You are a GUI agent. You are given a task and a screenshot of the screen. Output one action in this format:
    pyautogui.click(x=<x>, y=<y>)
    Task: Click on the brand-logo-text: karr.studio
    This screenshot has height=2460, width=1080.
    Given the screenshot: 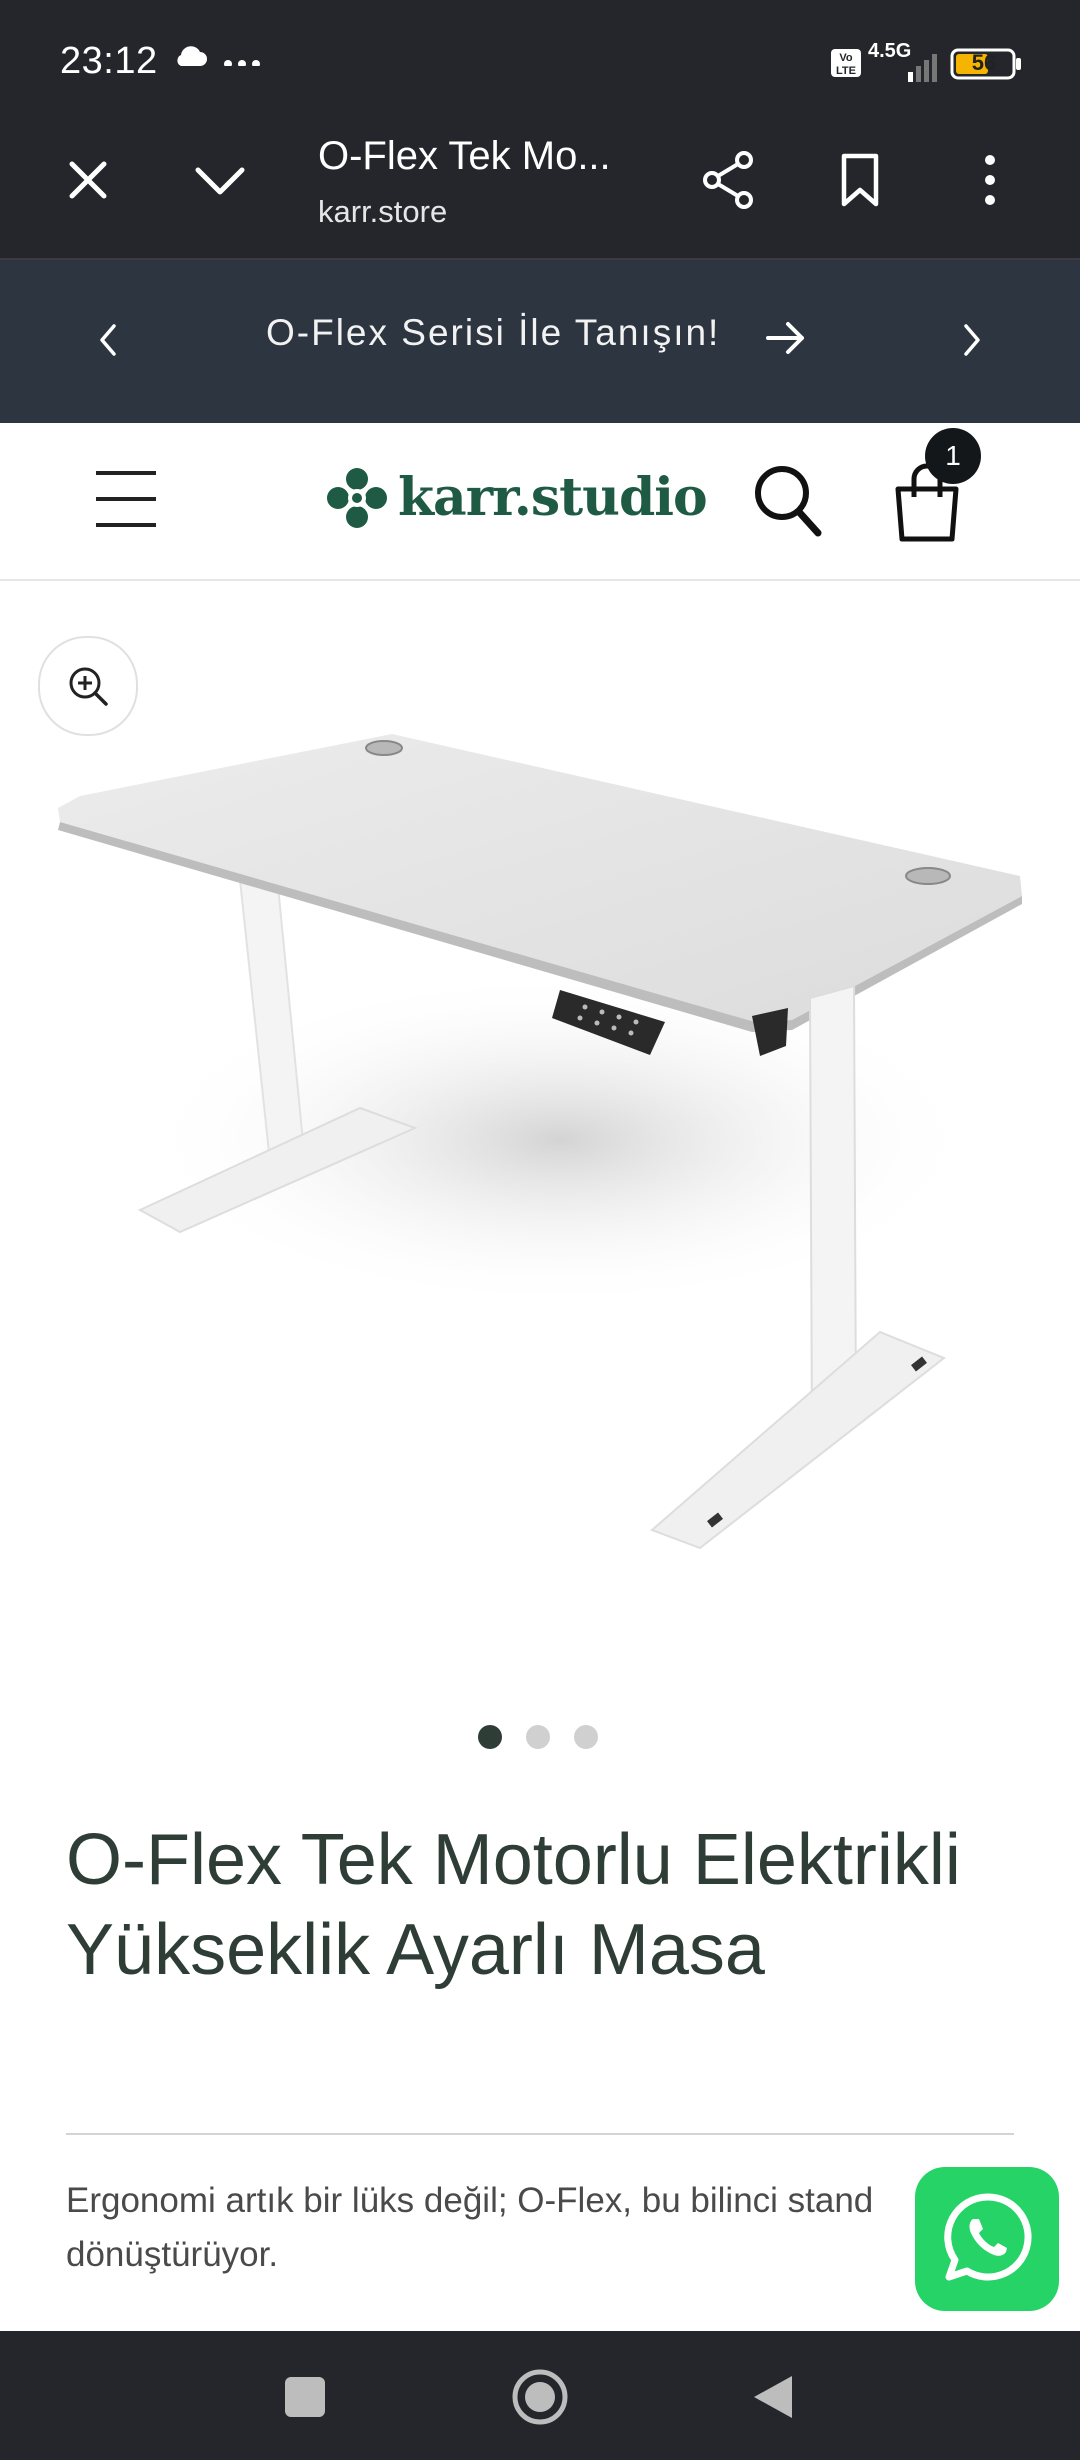 What is the action you would take?
    pyautogui.click(x=553, y=497)
    